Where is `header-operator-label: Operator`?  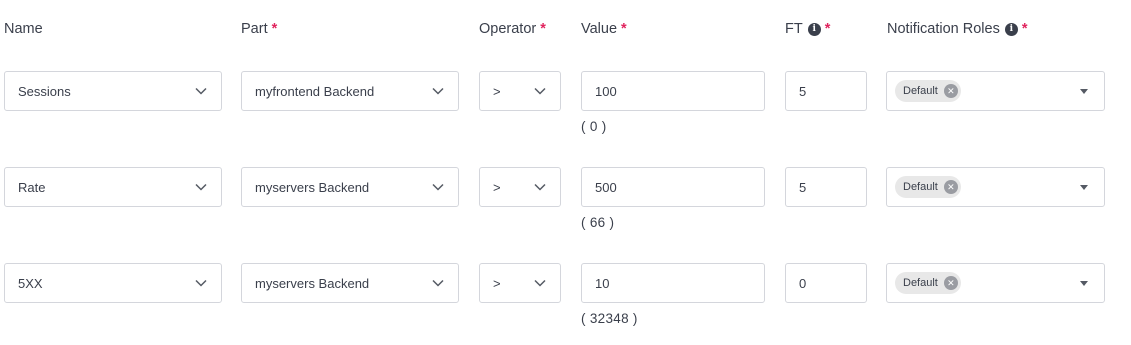 header-operator-label: Operator is located at coordinates (508, 29).